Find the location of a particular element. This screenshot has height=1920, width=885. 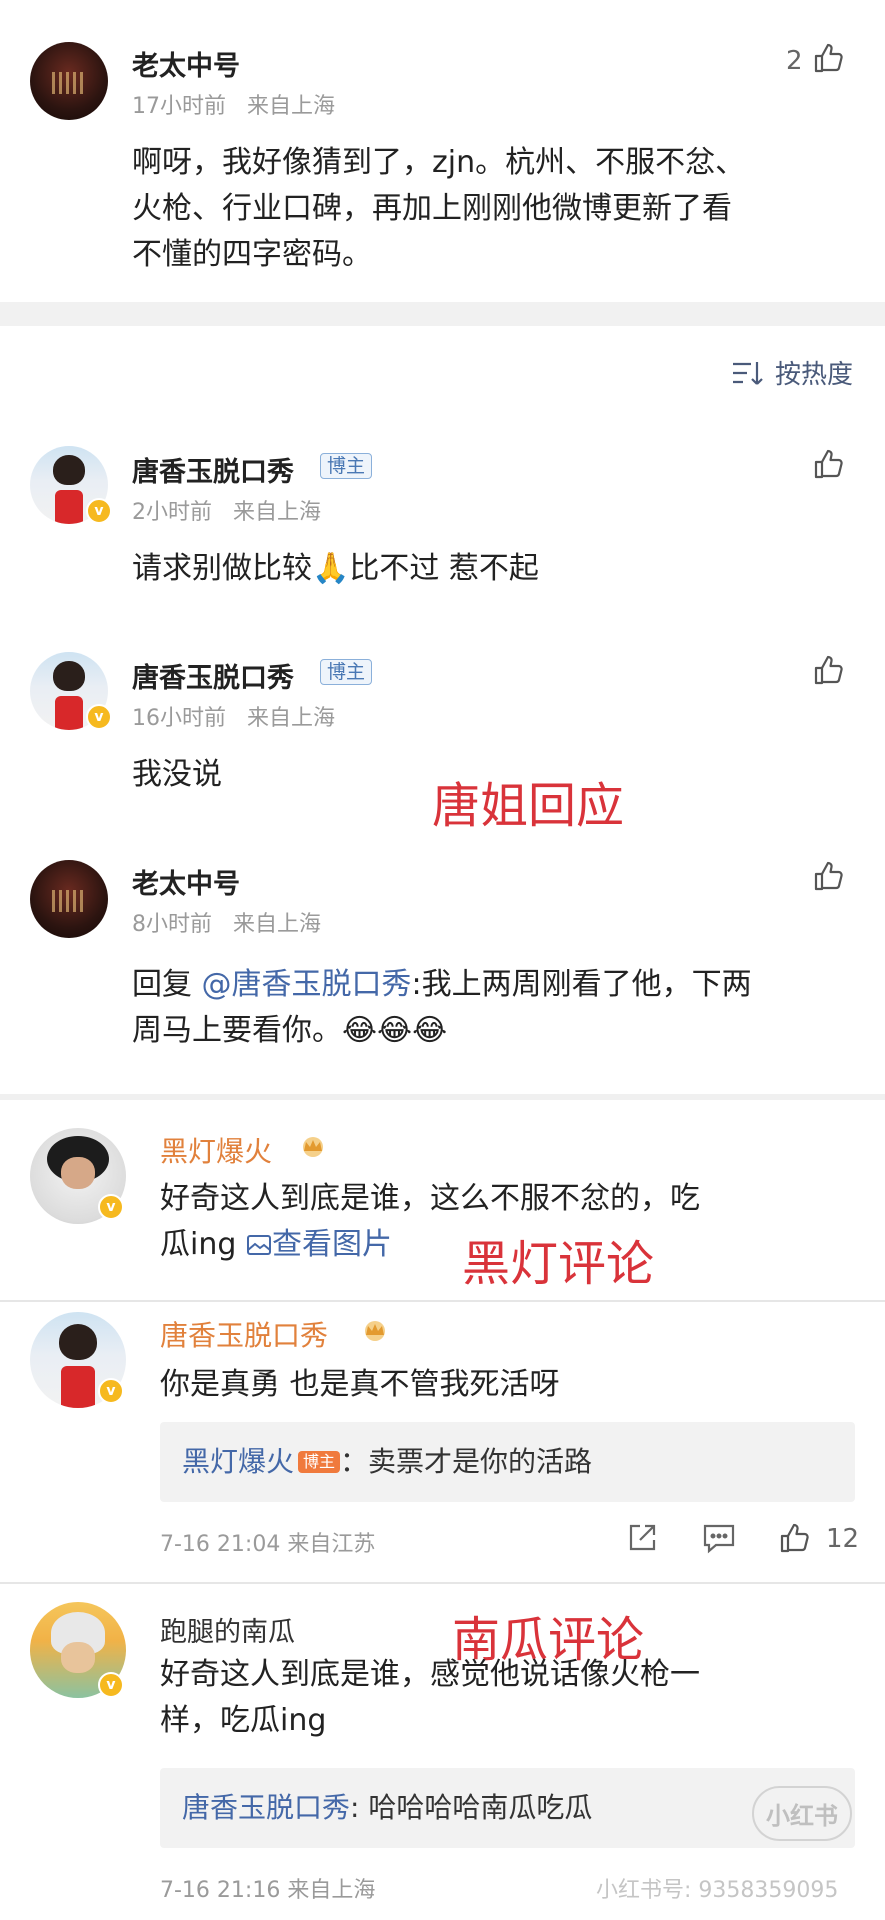

comment-icon is located at coordinates (719, 1538).